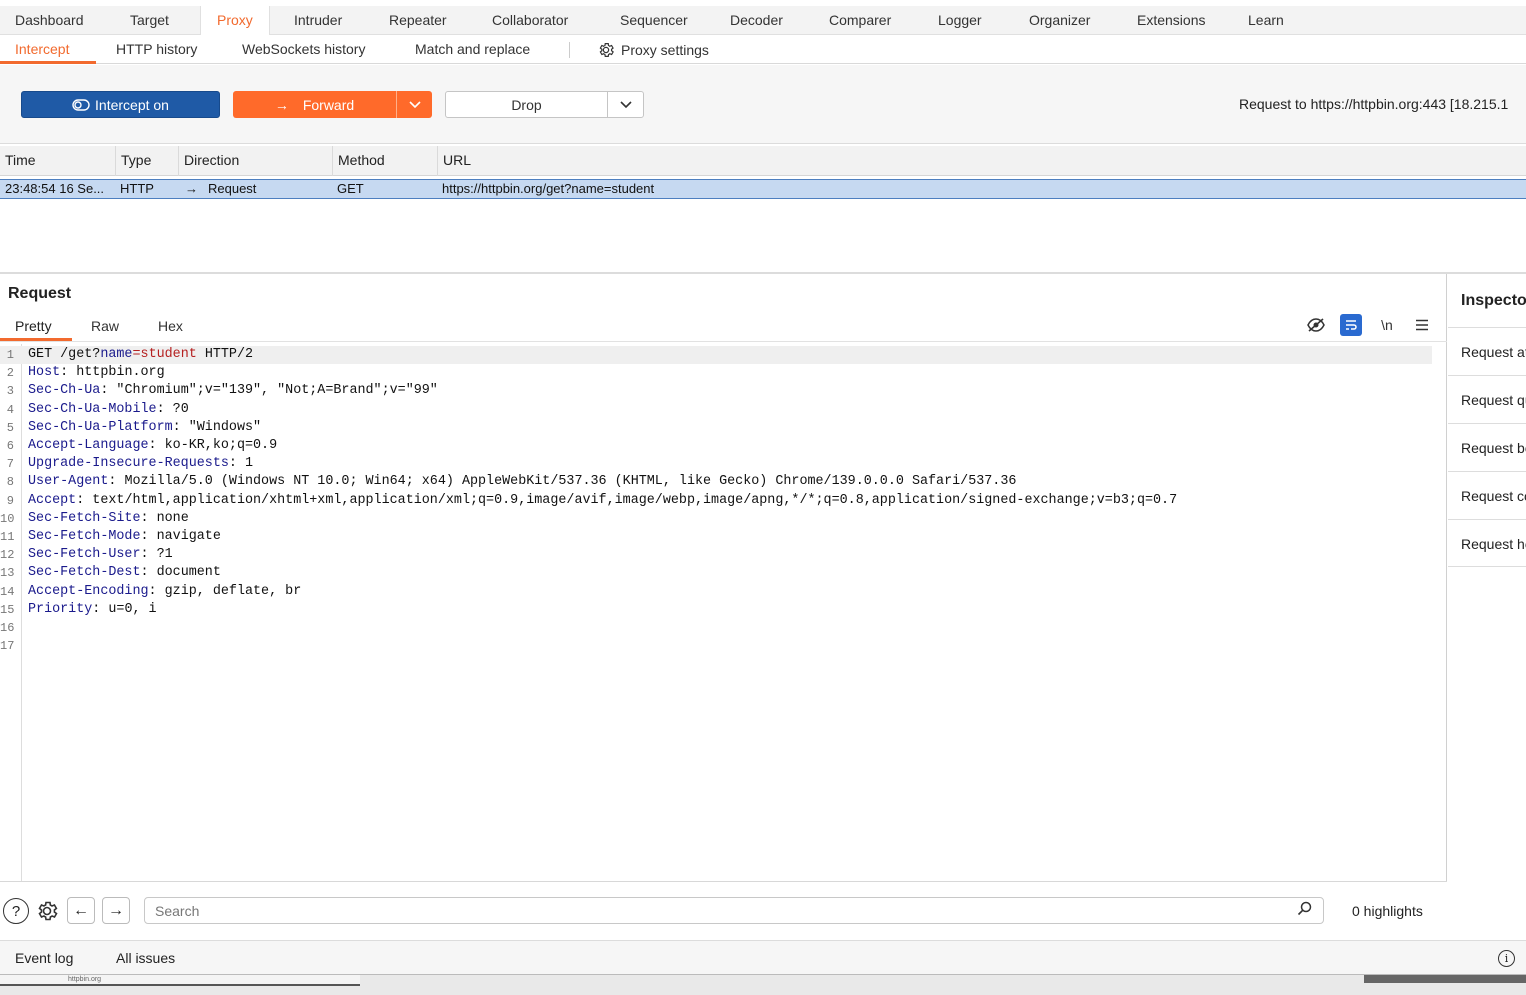 This screenshot has height=995, width=1526. Describe the element at coordinates (232, 188) in the screenshot. I see `row-direction-label: Request` at that location.